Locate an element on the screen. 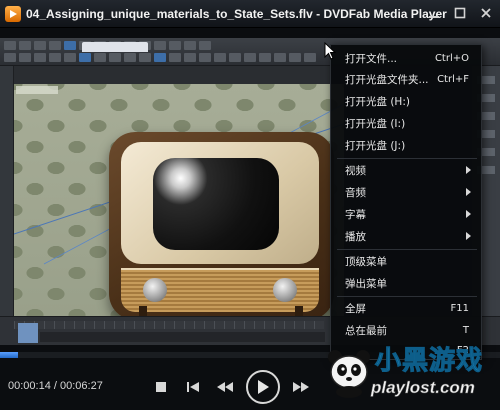 Image resolution: width=500 pixels, height=410 pixels. menu-item-label: 顶级菜单 is located at coordinates (366, 261).